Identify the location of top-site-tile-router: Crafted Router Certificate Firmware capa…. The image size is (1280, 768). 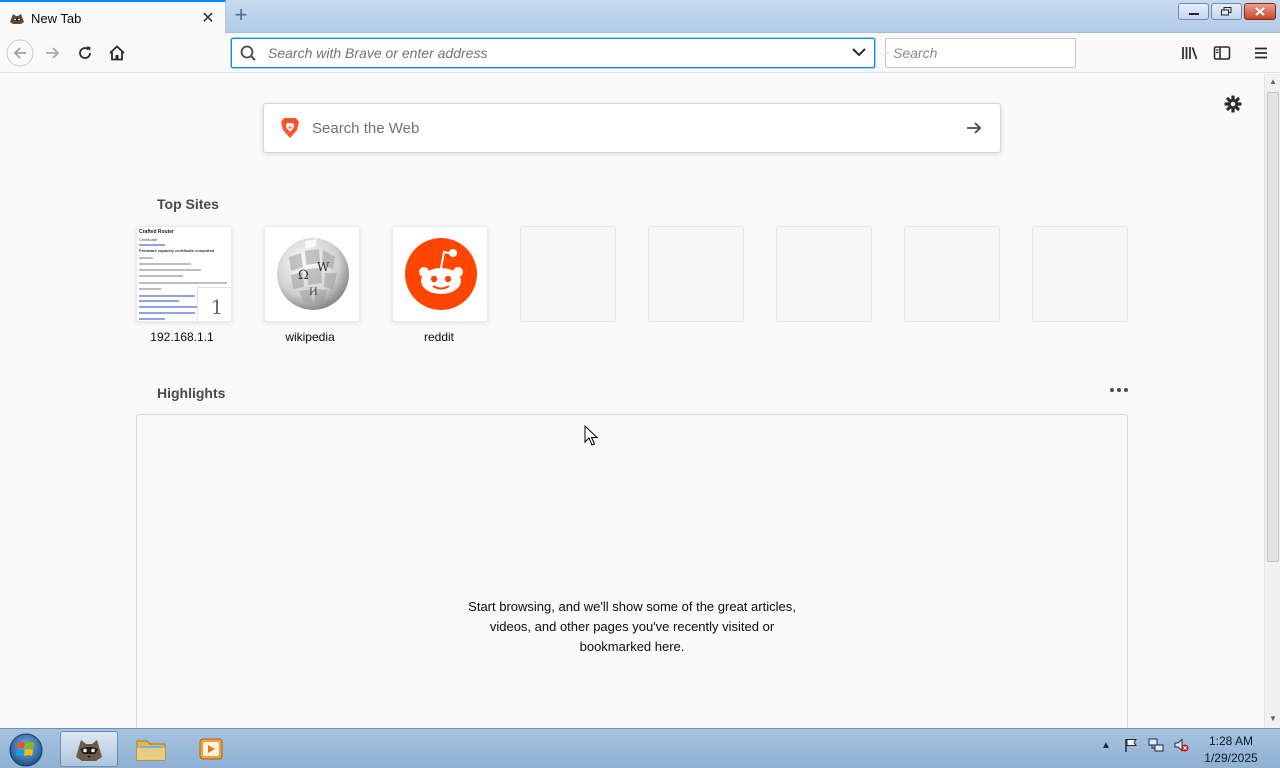
(184, 274).